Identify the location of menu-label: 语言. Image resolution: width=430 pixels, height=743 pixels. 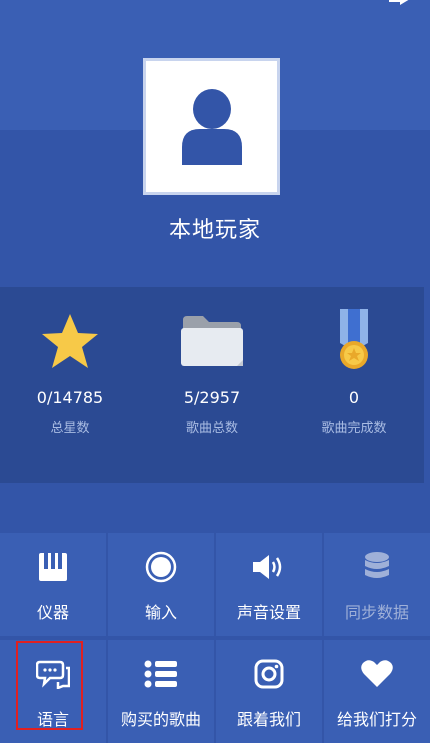
(52, 719).